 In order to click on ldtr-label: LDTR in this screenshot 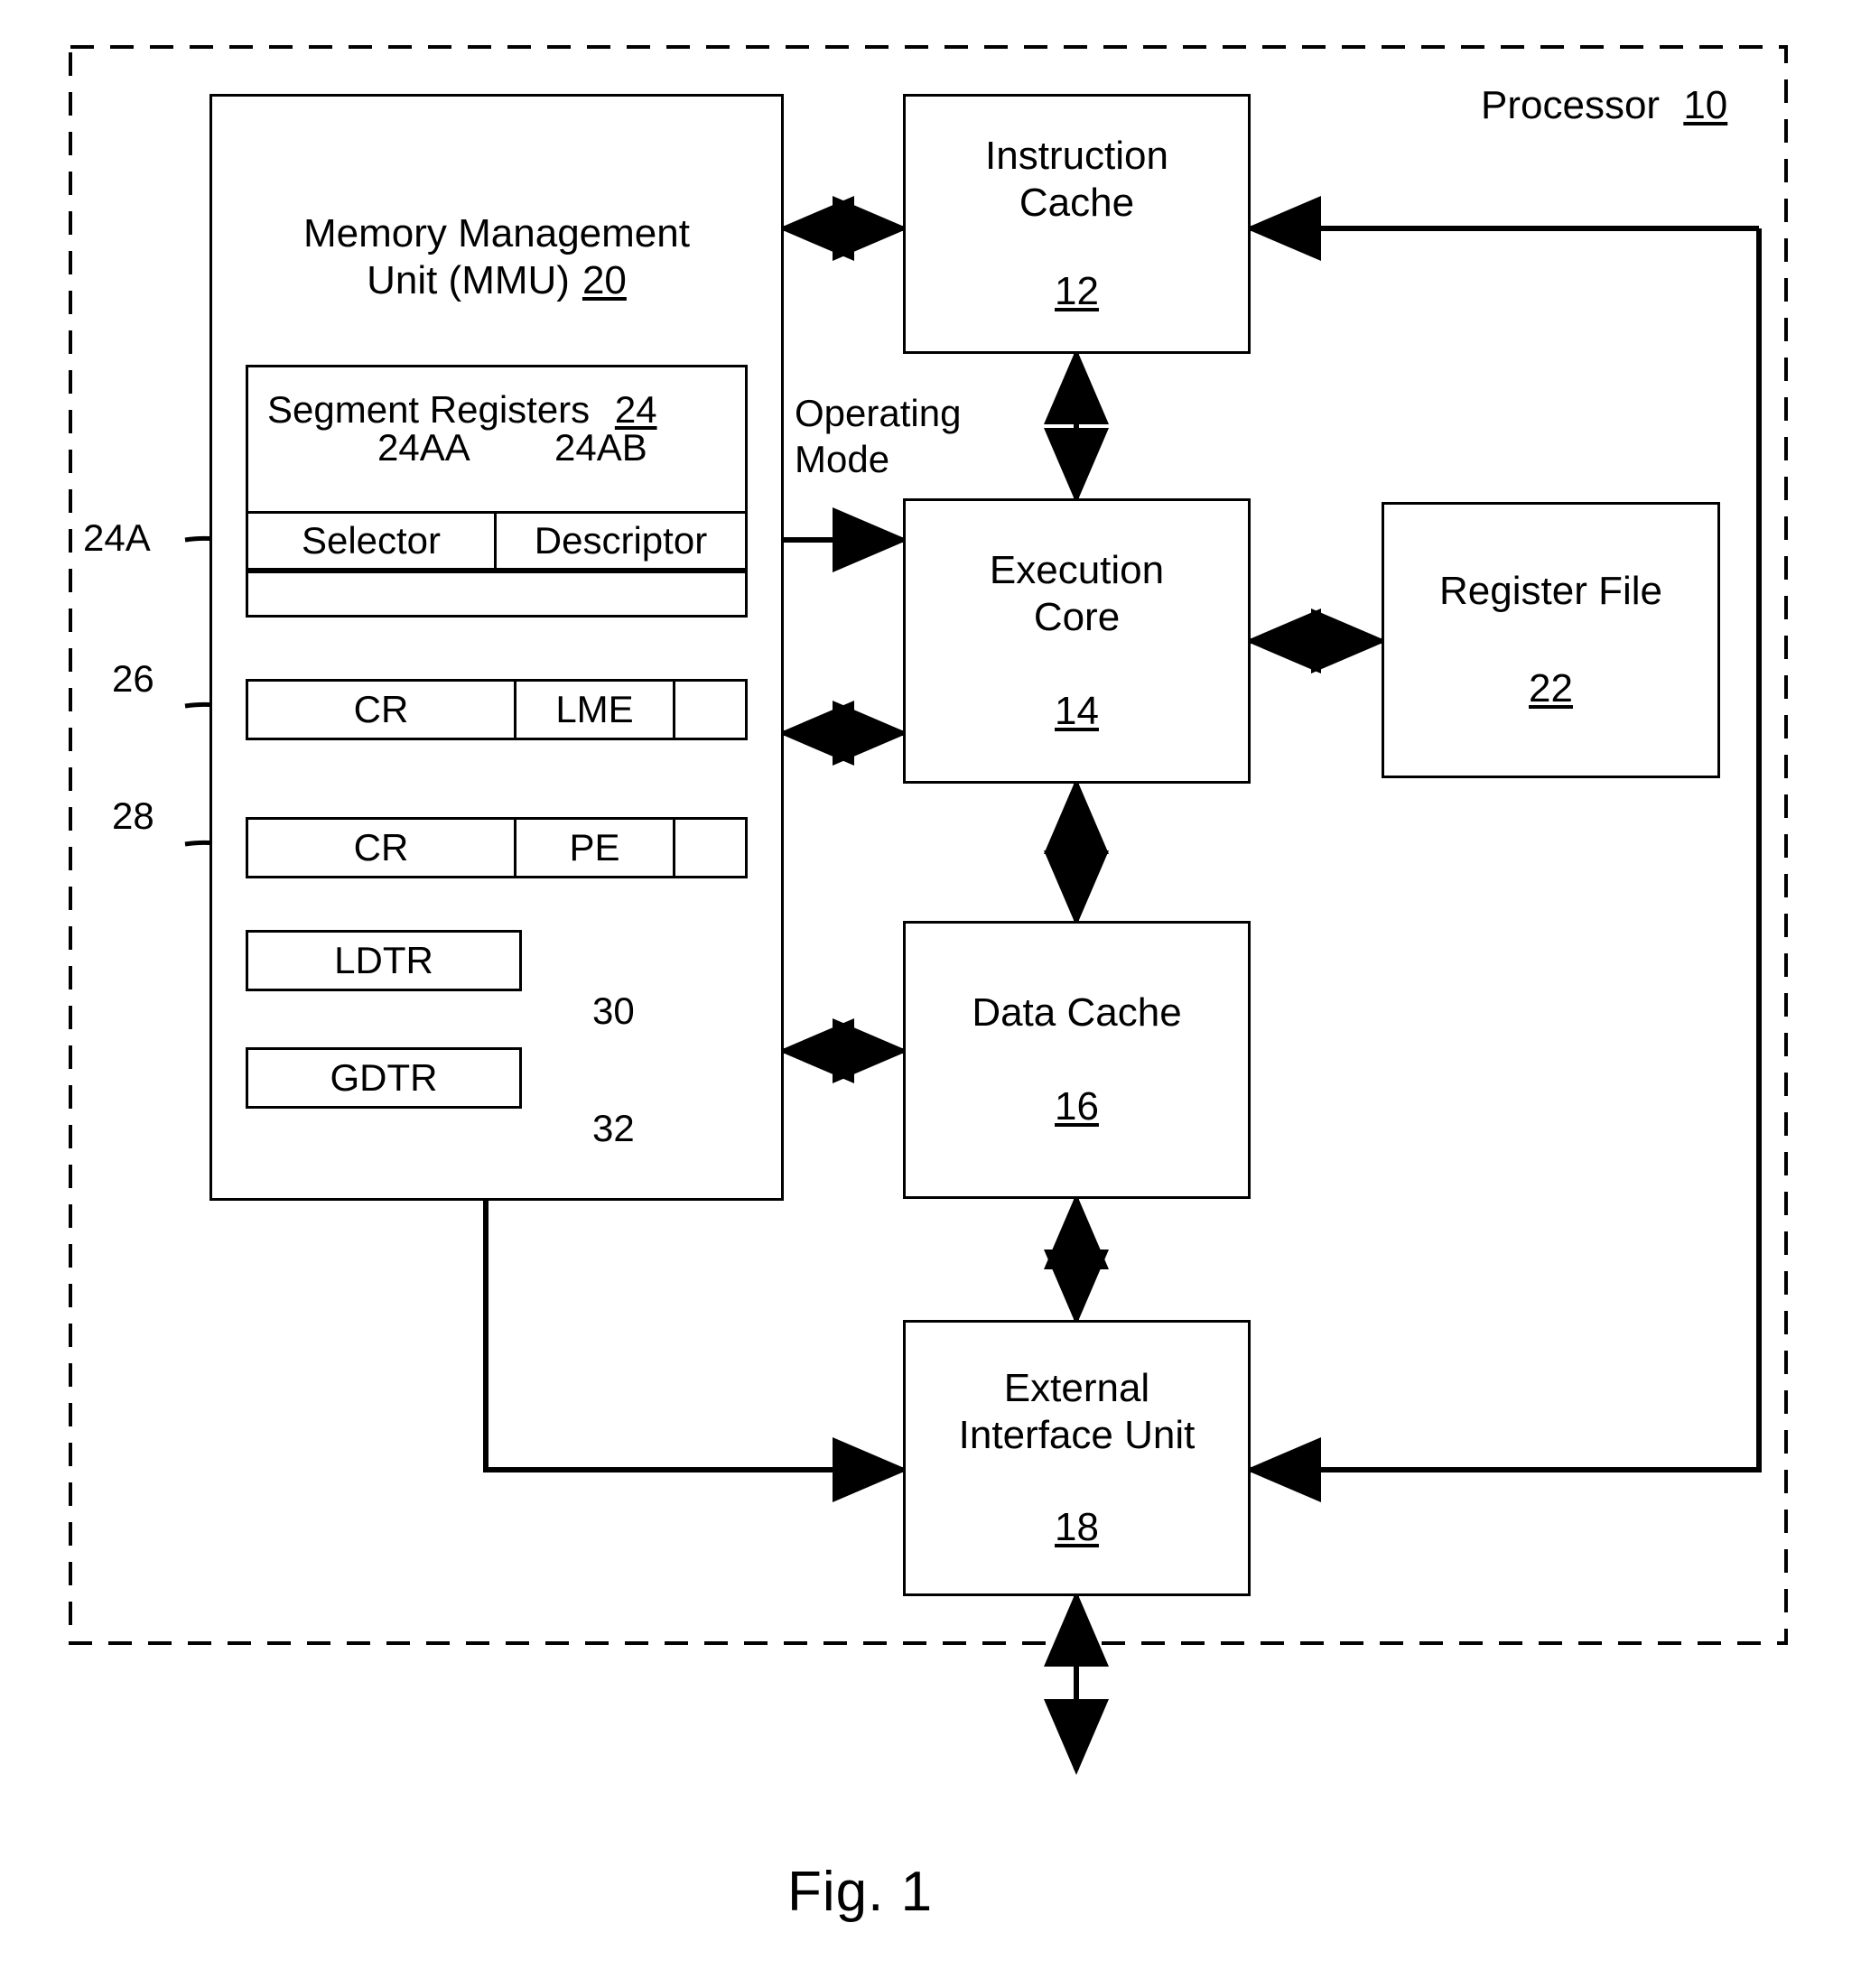, I will do `click(383, 960)`.